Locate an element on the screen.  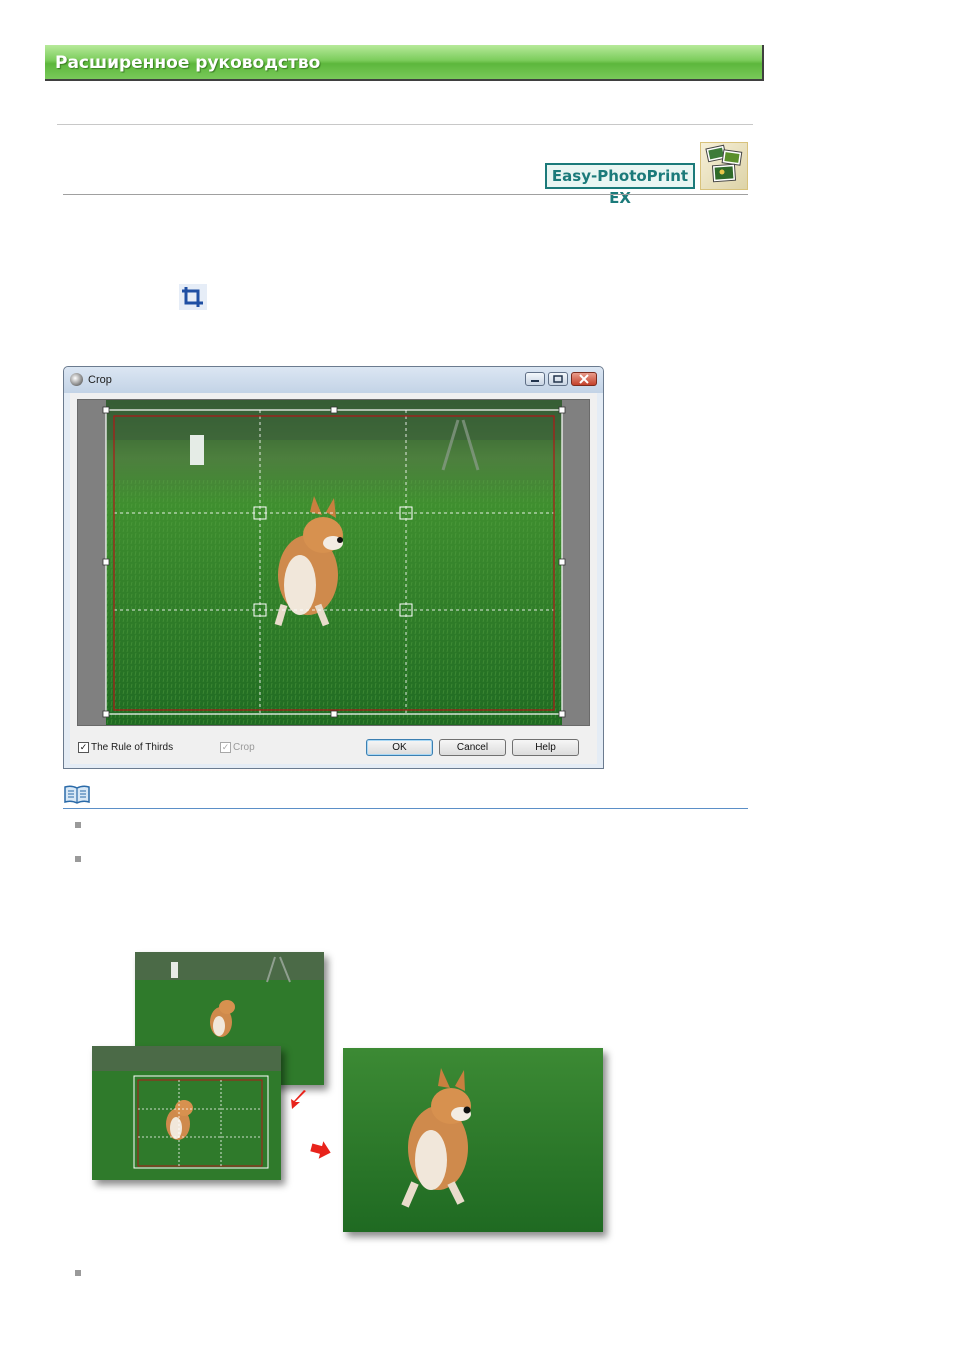
crop-preview-svg is located at coordinates (333, 562).